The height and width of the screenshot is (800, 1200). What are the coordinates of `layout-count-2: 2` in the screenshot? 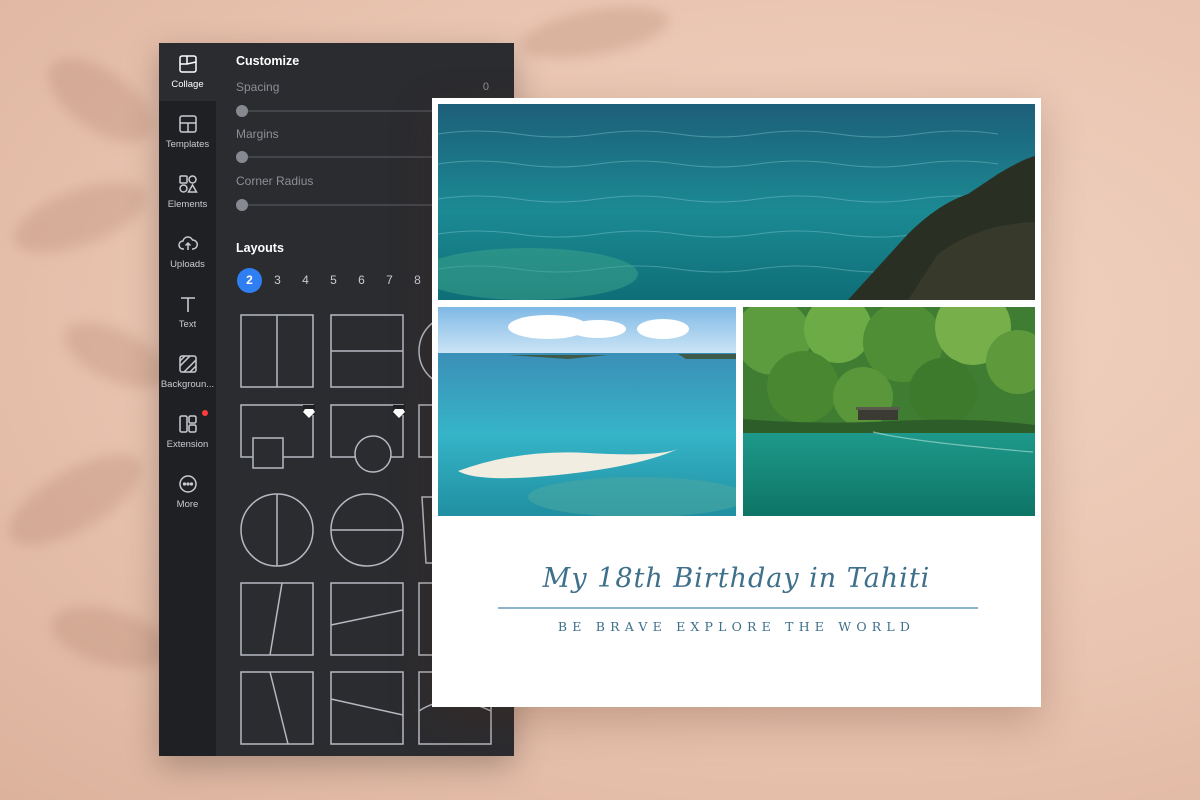 It's located at (249, 280).